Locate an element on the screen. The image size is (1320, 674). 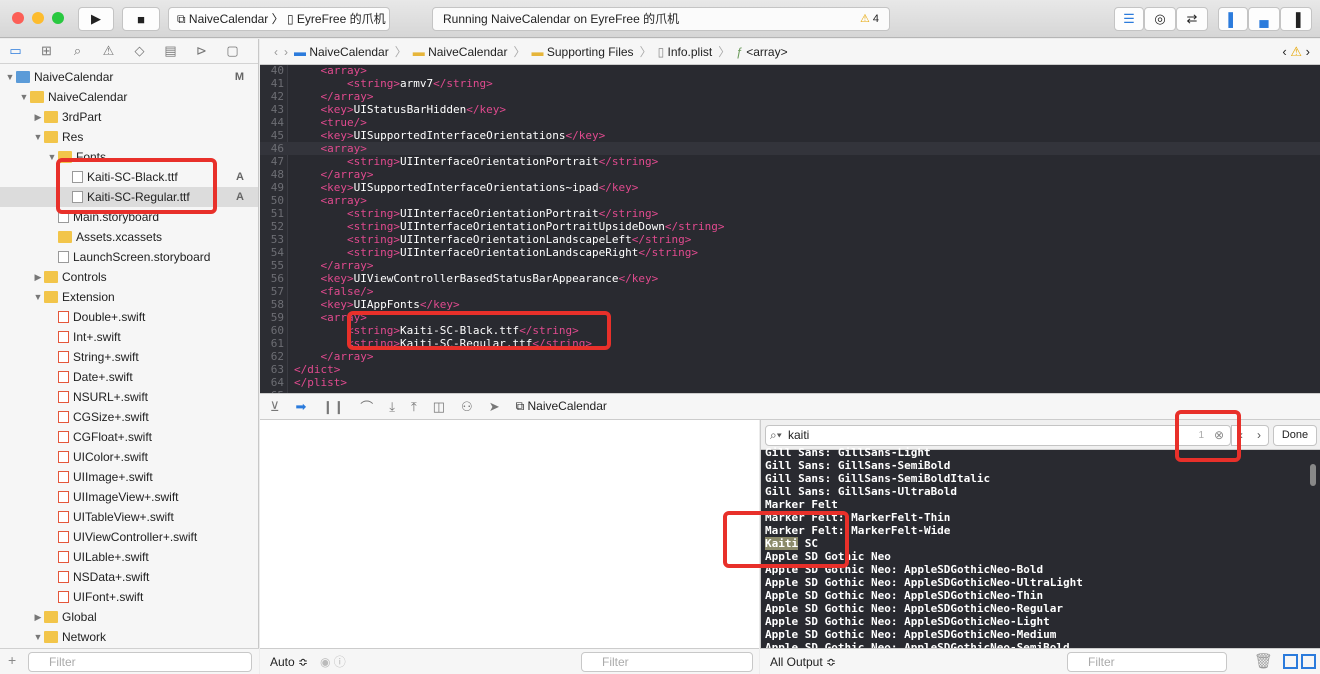
eye-icon: ◉ ⓘ is located at coordinates (333, 661).